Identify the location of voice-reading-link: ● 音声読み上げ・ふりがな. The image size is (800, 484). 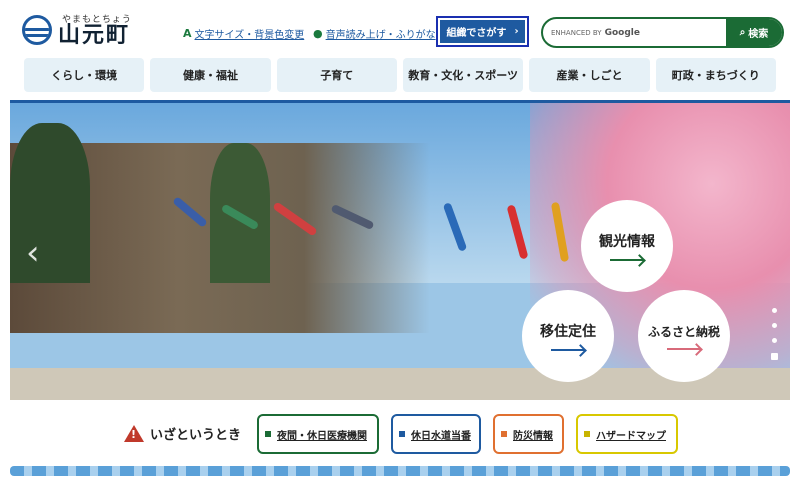
(374, 33).